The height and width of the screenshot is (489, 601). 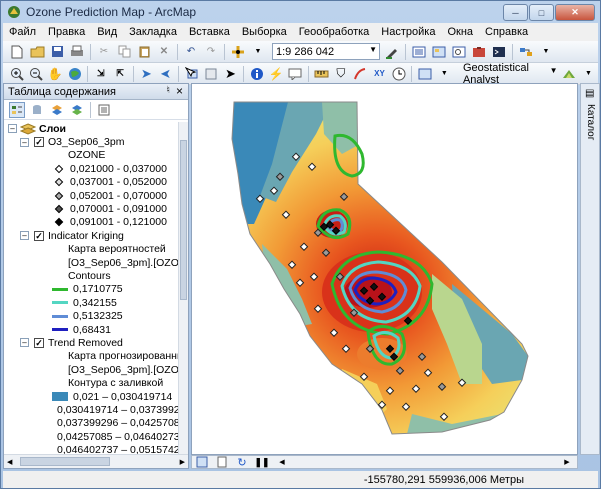 What do you see at coordinates (295, 74) in the screenshot?
I see `html-popup-icon` at bounding box center [295, 74].